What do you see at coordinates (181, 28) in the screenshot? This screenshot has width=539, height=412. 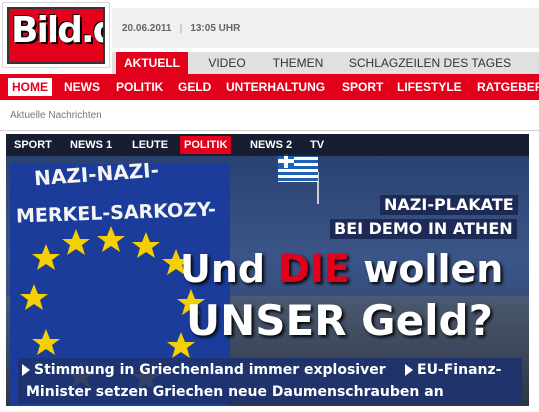 I see `date-time: 20.06.2011 | 13:05 UHR` at bounding box center [181, 28].